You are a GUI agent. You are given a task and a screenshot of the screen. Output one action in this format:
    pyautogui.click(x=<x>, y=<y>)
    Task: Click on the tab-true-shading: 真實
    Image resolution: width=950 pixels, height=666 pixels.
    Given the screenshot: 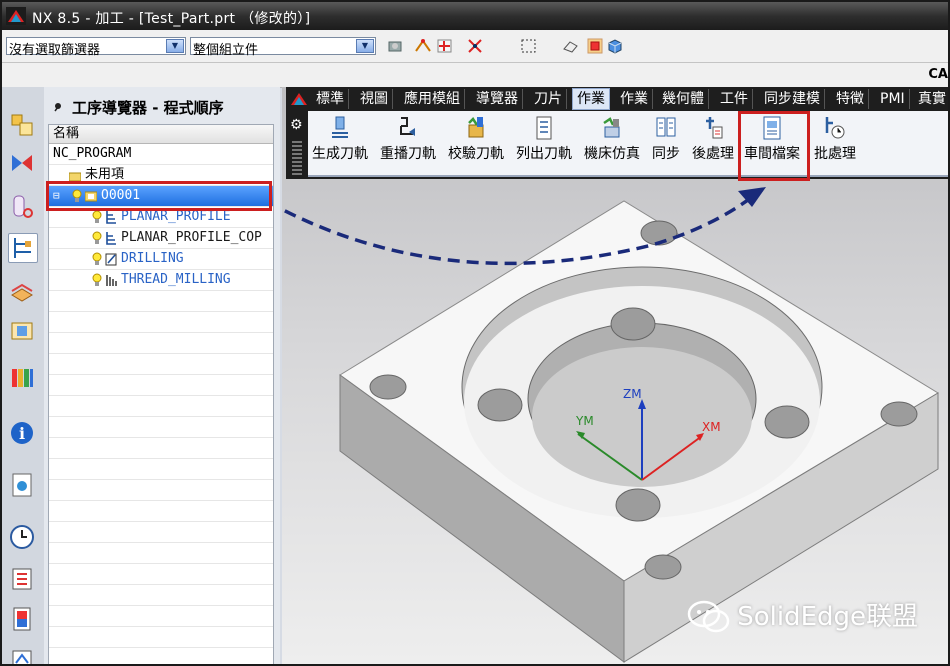 What is the action you would take?
    pyautogui.click(x=931, y=99)
    